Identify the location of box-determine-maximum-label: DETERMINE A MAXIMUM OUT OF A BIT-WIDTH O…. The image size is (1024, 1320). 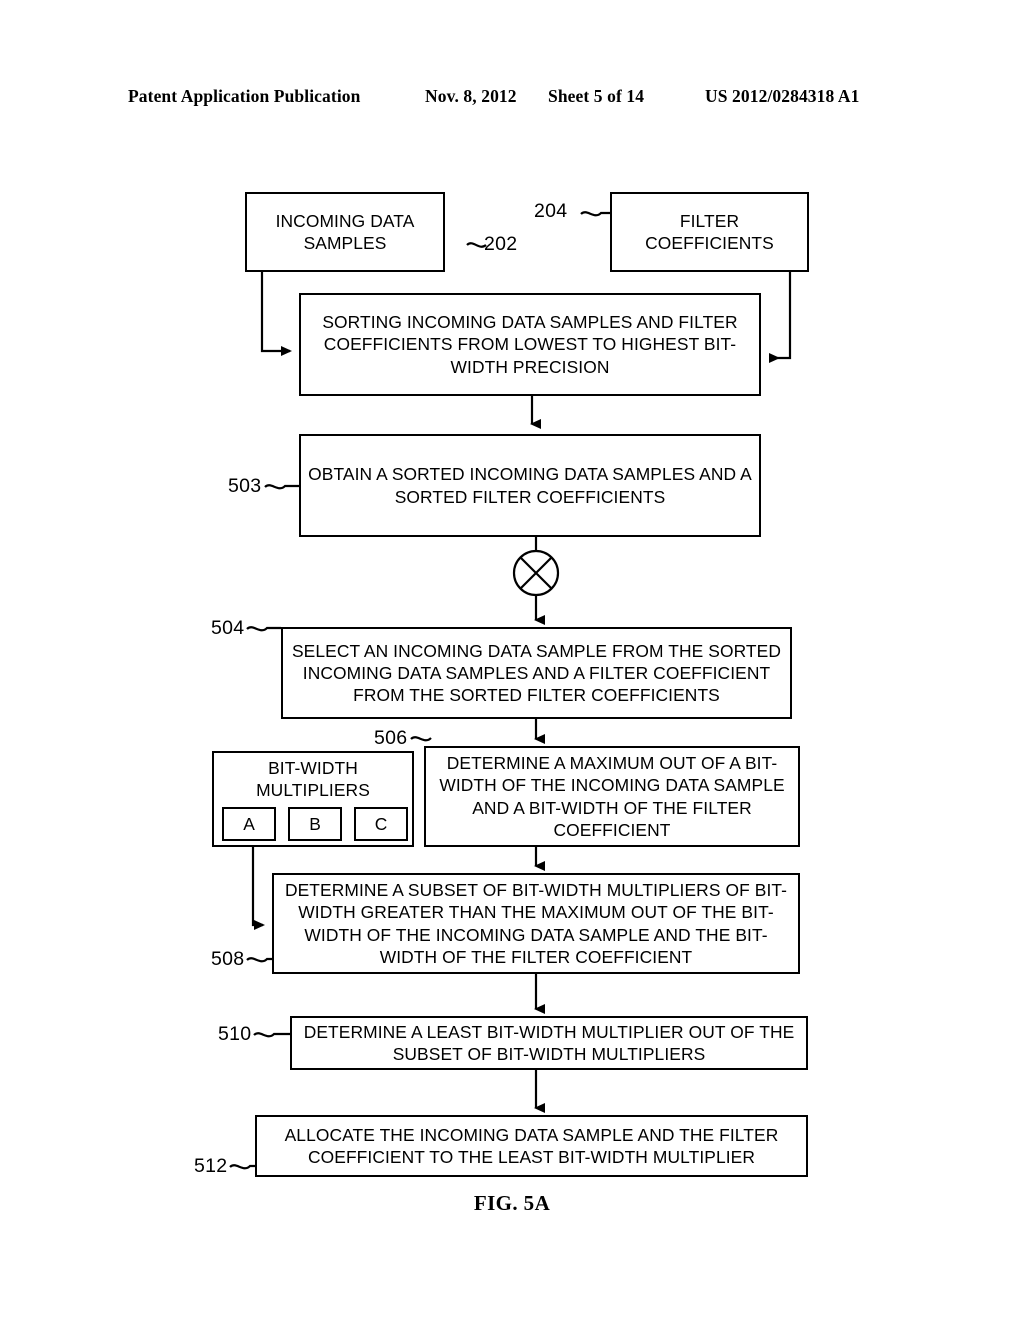
(612, 796).